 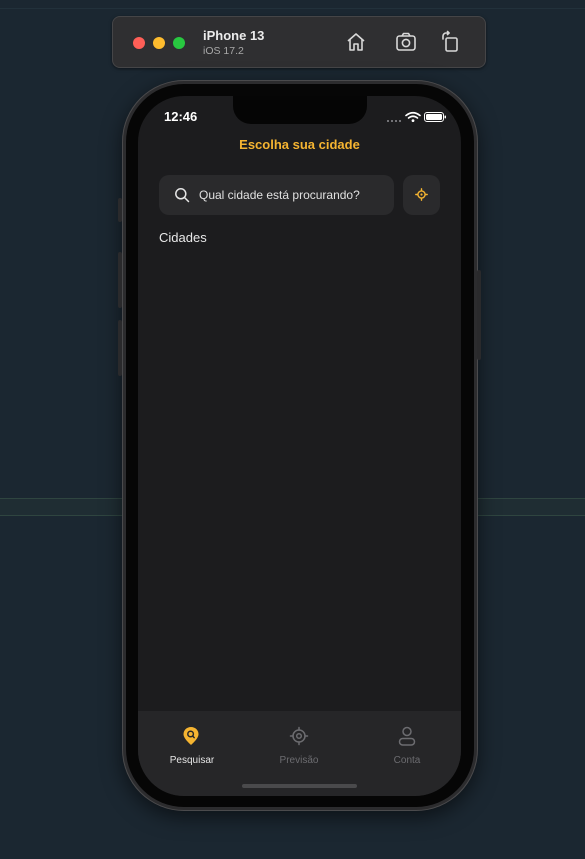 I want to click on search-box, so click(x=276, y=195).